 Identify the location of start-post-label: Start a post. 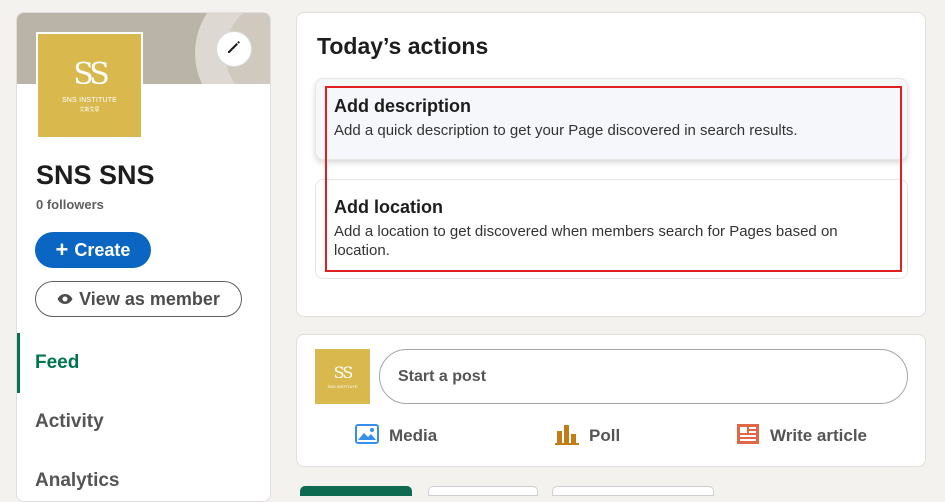
(442, 376).